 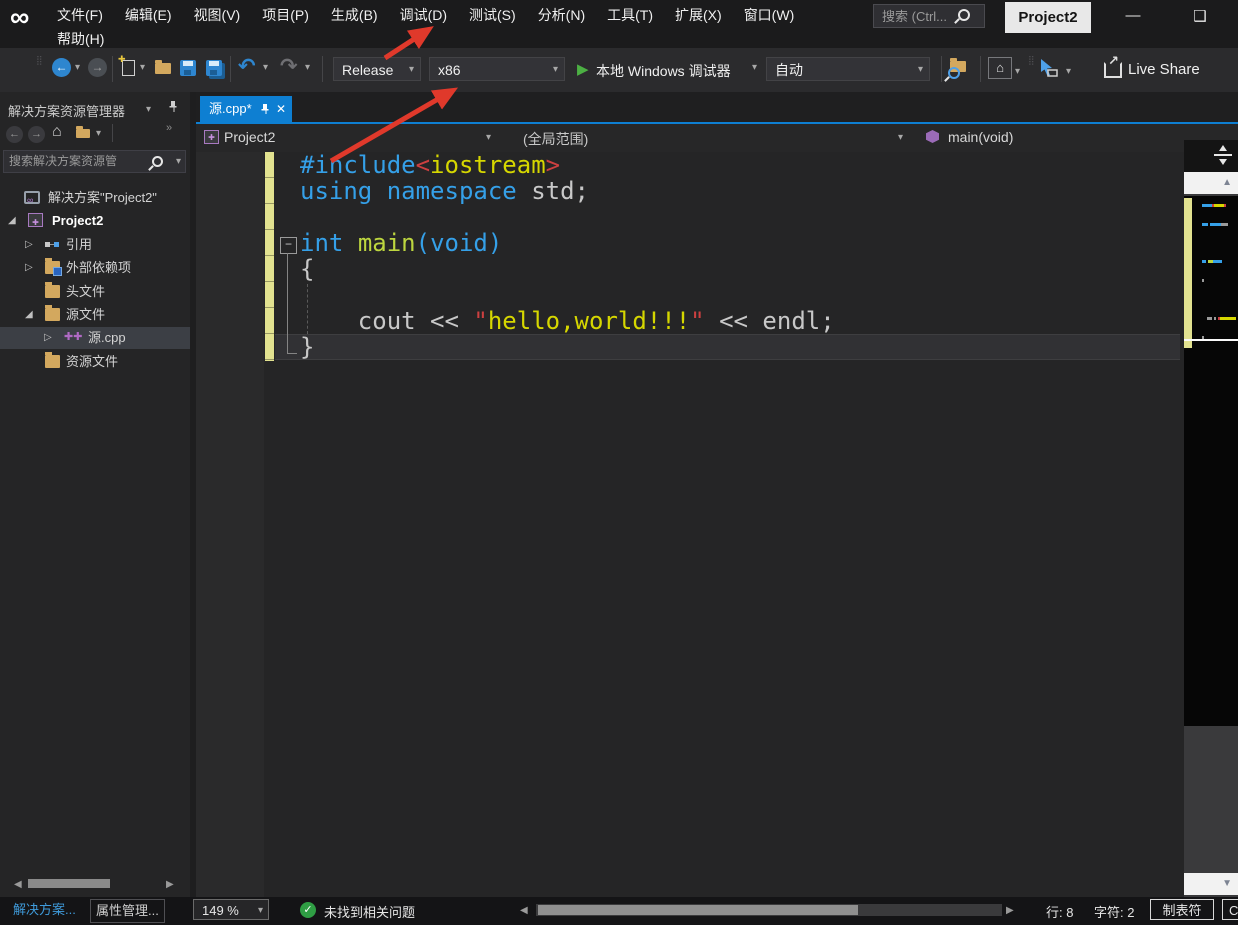 I want to click on code-line-8: }, so click(x=307, y=347).